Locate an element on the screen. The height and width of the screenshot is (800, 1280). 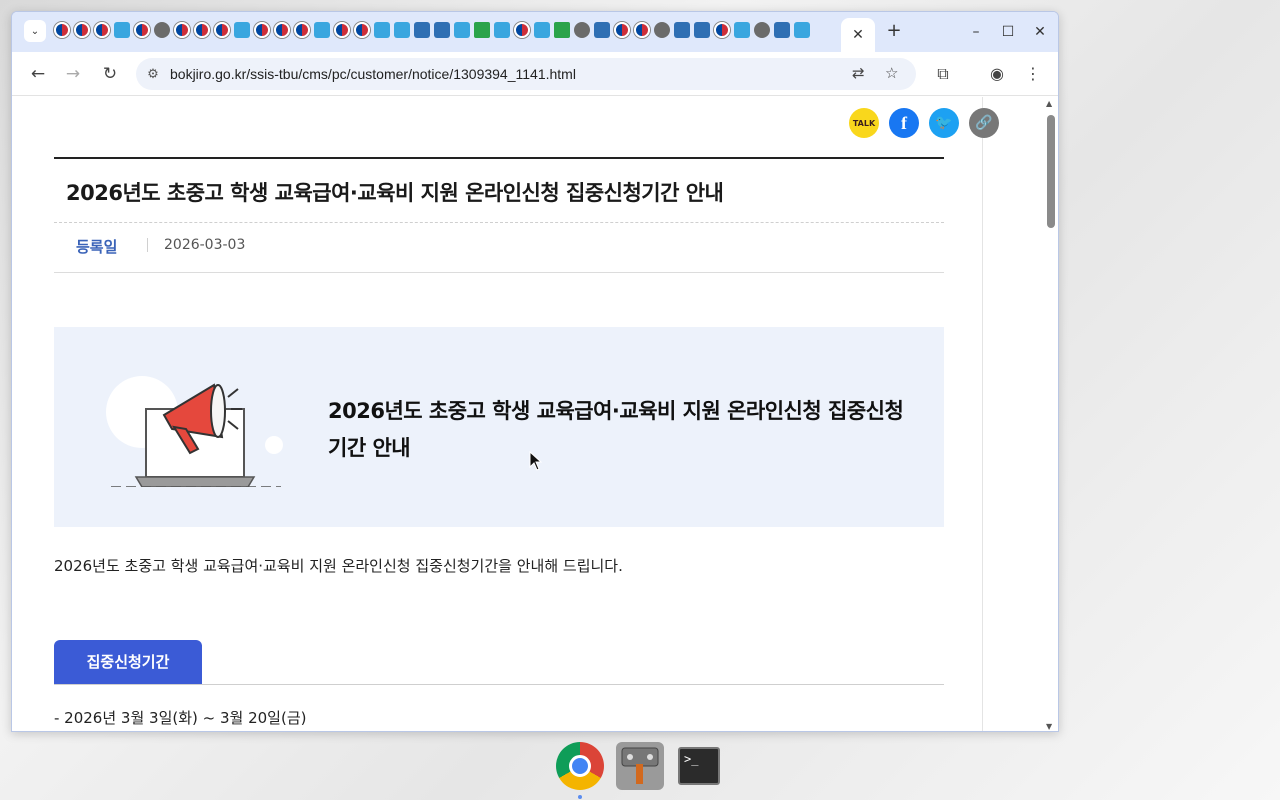
twitter-bird-icon: 🐦 is located at coordinates (944, 123).